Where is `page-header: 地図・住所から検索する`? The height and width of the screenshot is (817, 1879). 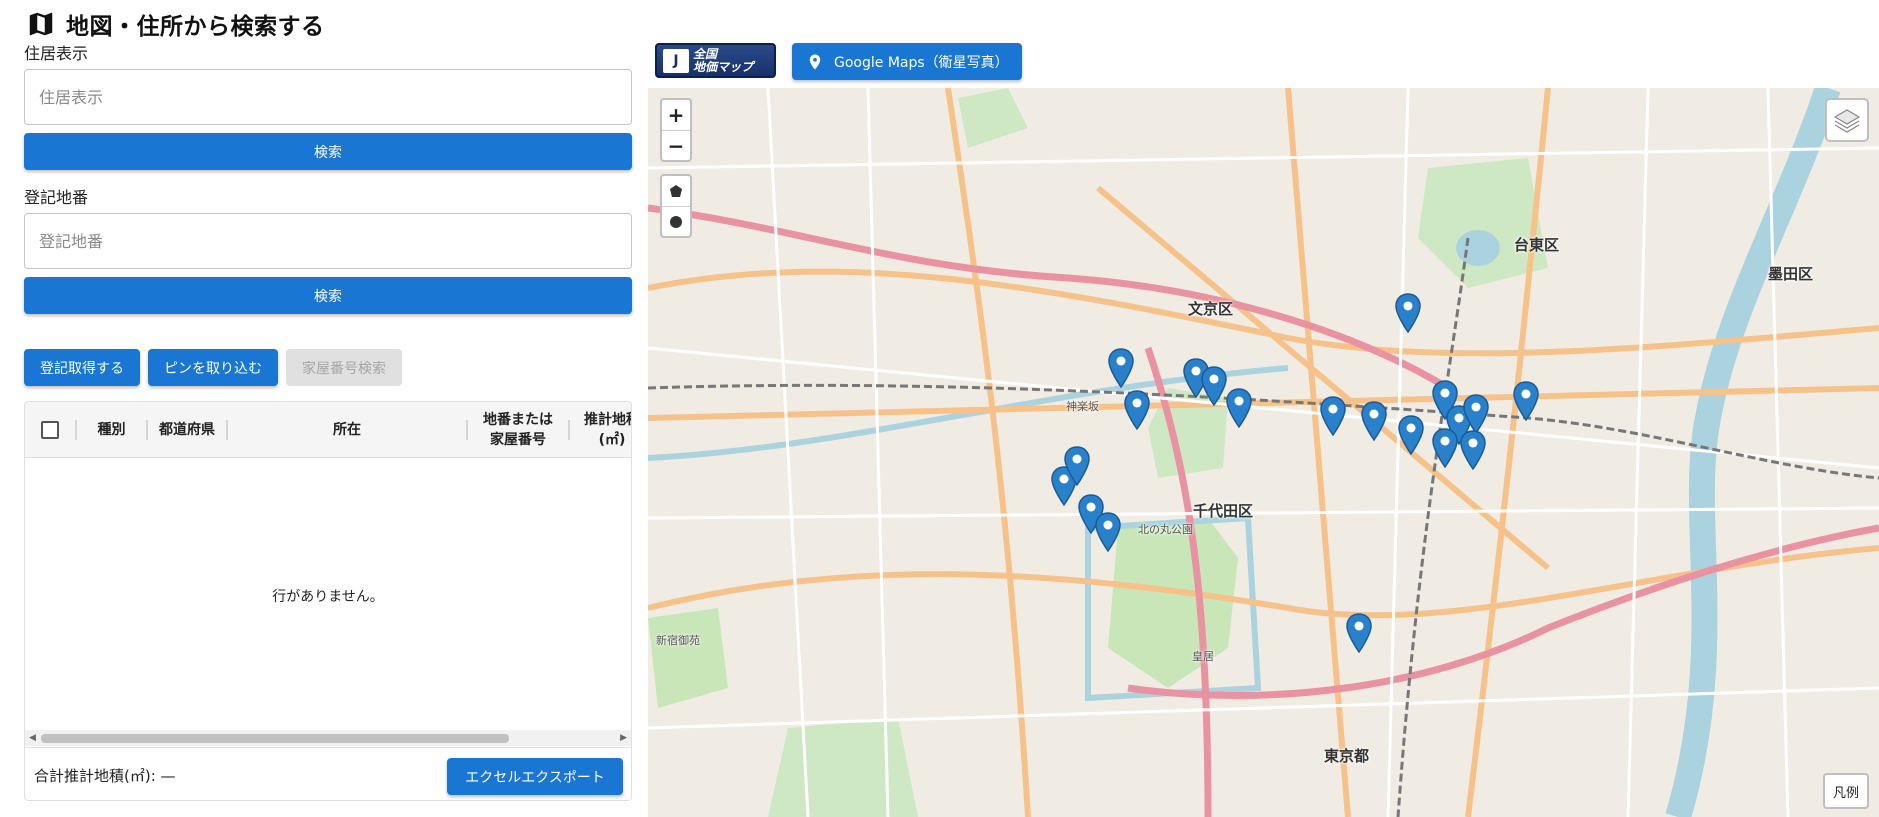
page-header: 地図・住所から検索する is located at coordinates (175, 24).